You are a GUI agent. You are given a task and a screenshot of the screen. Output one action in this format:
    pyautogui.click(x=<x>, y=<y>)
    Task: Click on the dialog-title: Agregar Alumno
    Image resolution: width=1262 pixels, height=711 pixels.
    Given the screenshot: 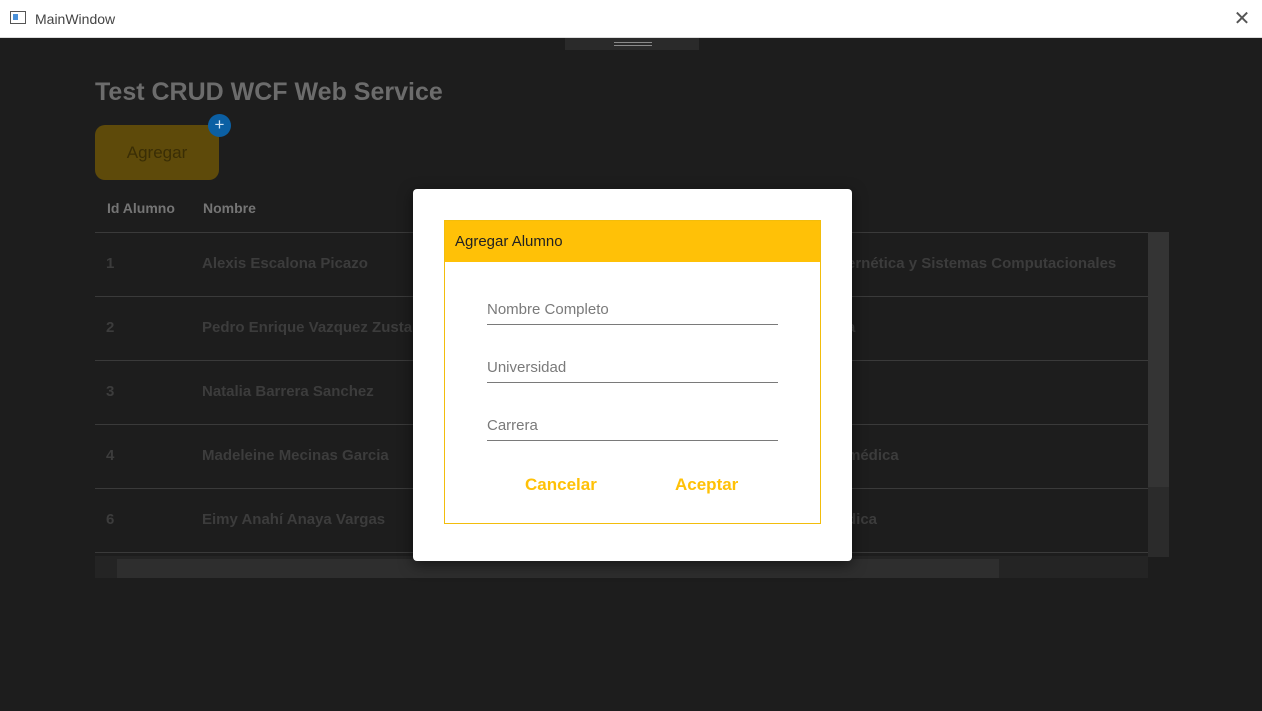 What is the action you would take?
    pyautogui.click(x=509, y=241)
    